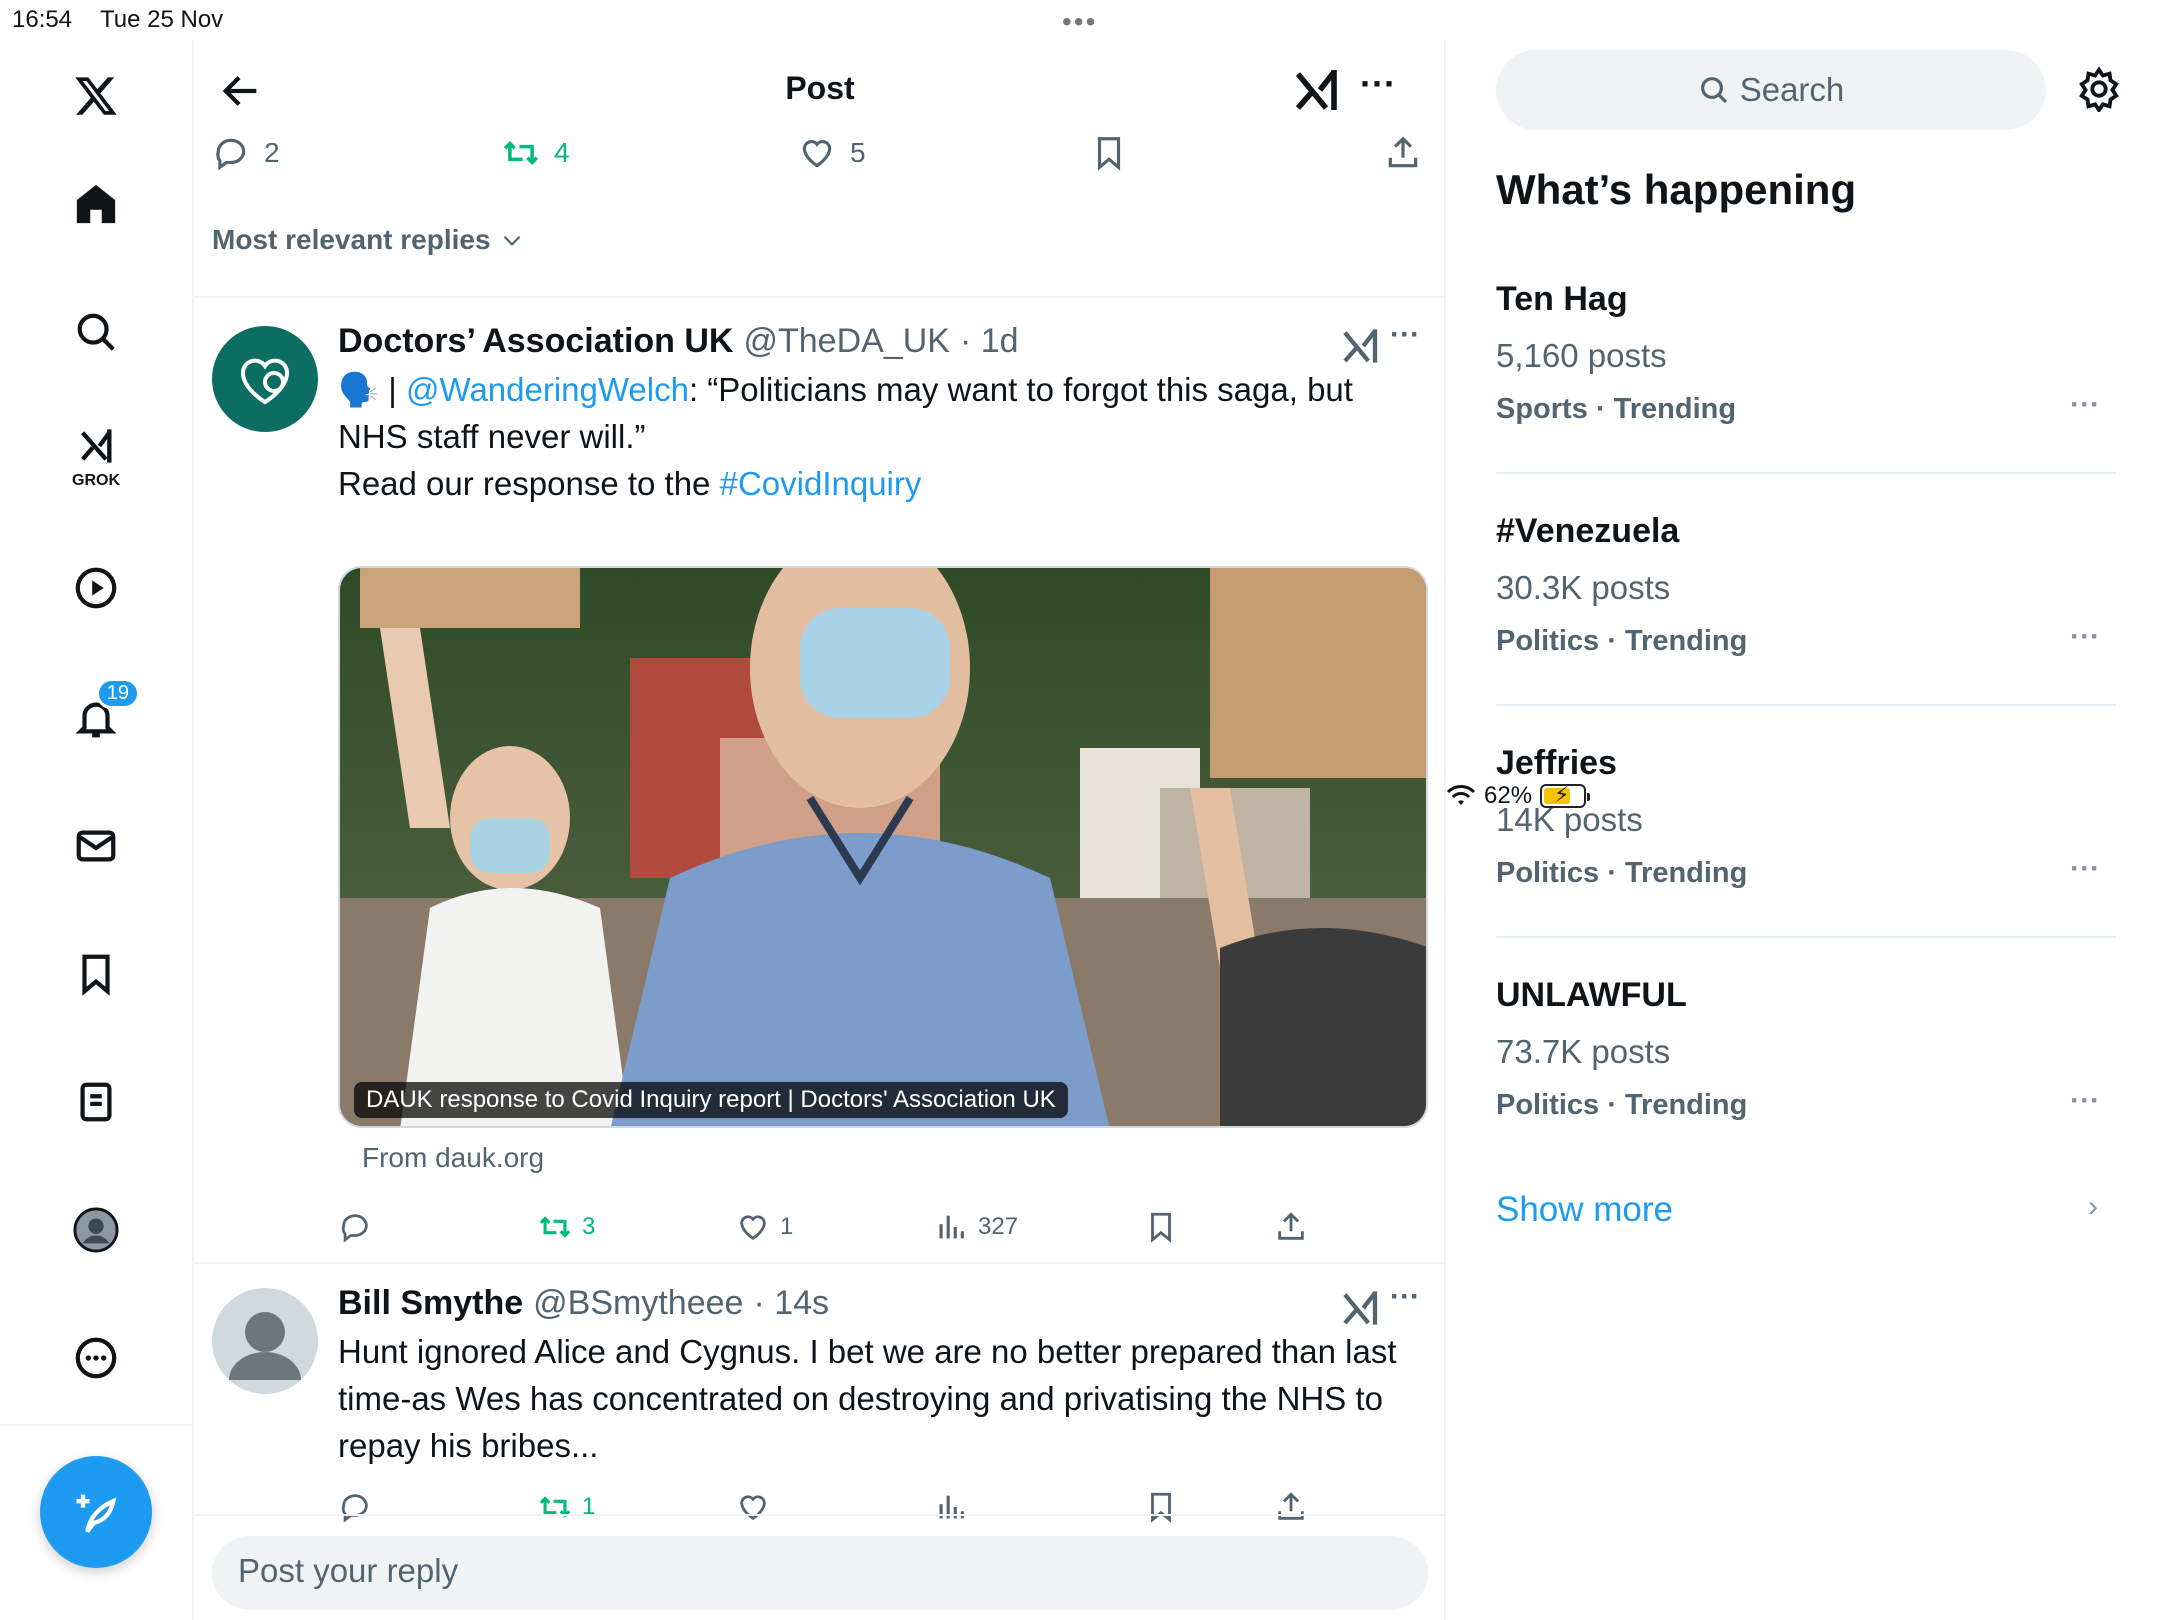  Describe the element at coordinates (1569, 819) in the screenshot. I see `trend-count: 14K posts` at that location.